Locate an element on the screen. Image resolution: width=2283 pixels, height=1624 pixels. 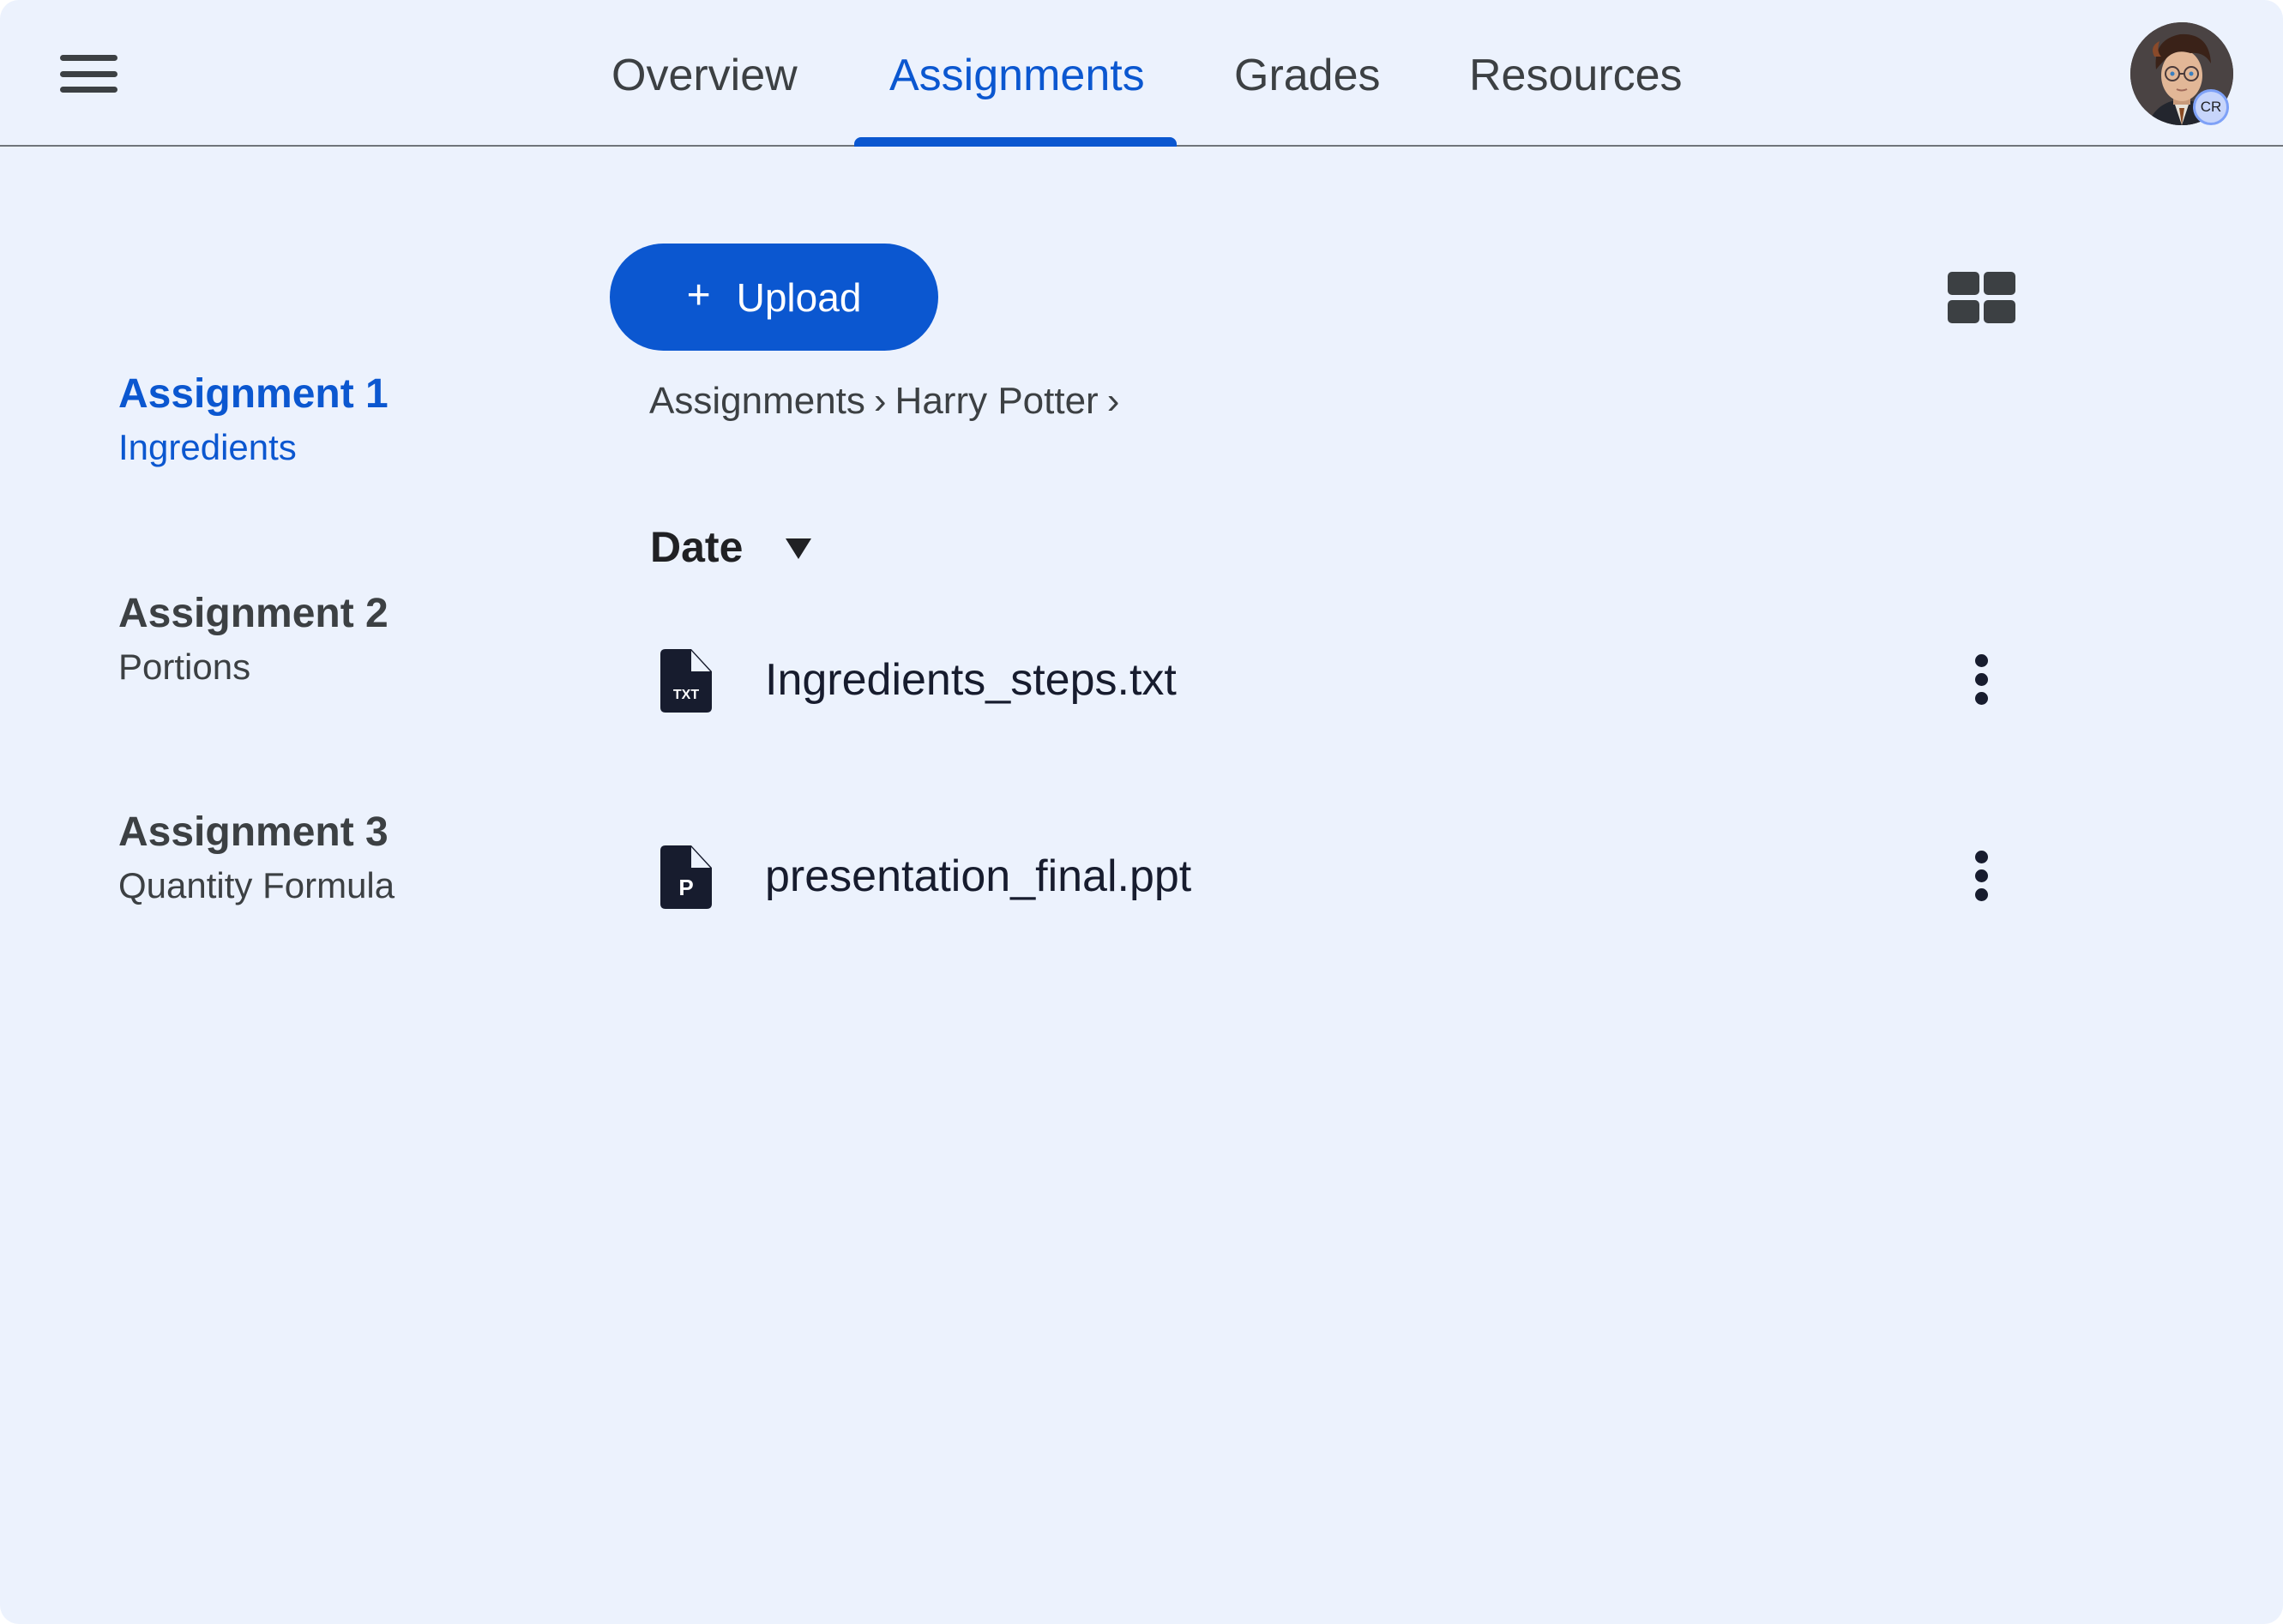
assignment-subtitle: Quantity Formula is located at coordinates (256, 885).